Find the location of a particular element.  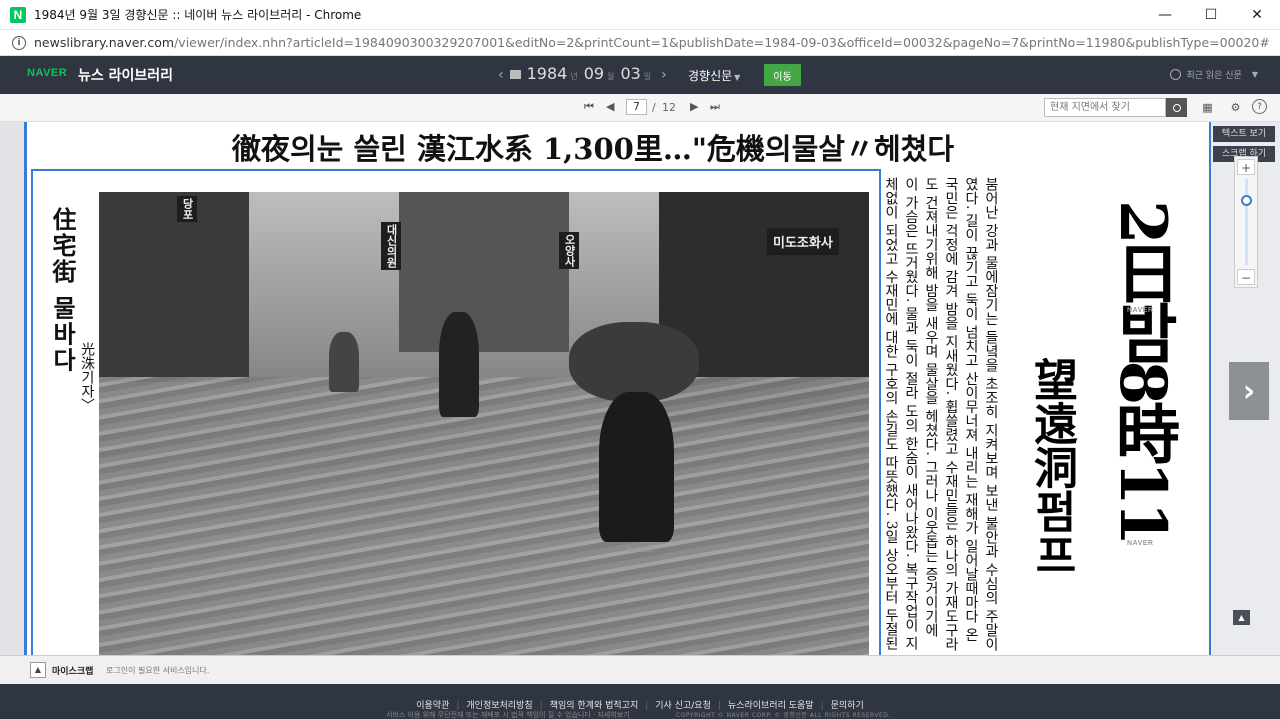

page-headline: 徹夜의눈 쓸린 漢江水系 1,300里…"危機의물살〃헤쳤다 is located at coordinates (593, 149).